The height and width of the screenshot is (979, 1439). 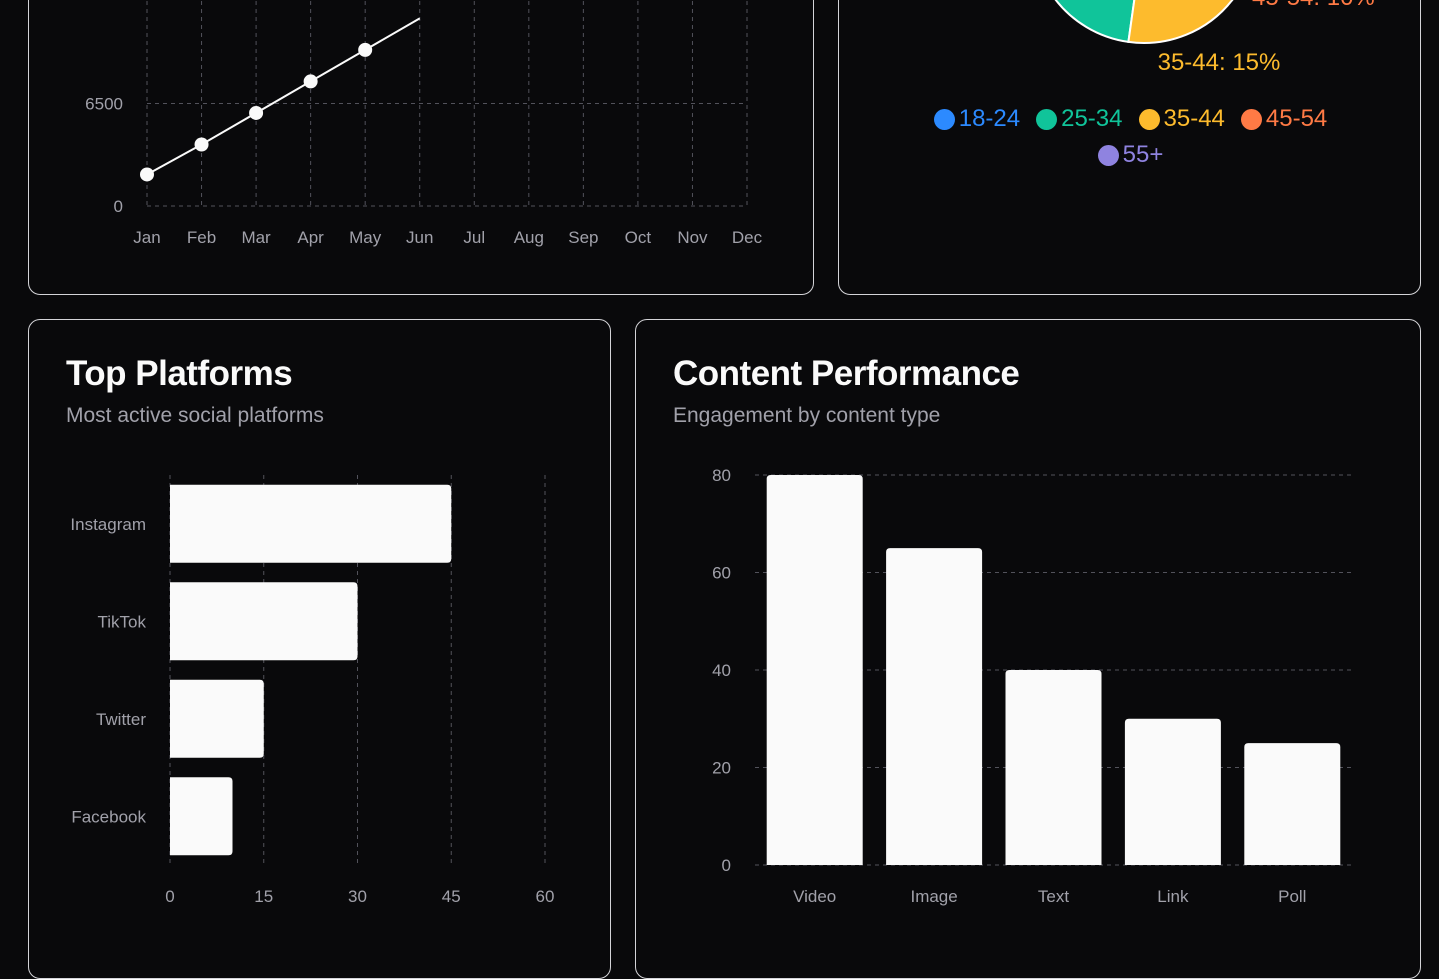 I want to click on platform-chart-x-tick-label: 0, so click(x=169, y=896).